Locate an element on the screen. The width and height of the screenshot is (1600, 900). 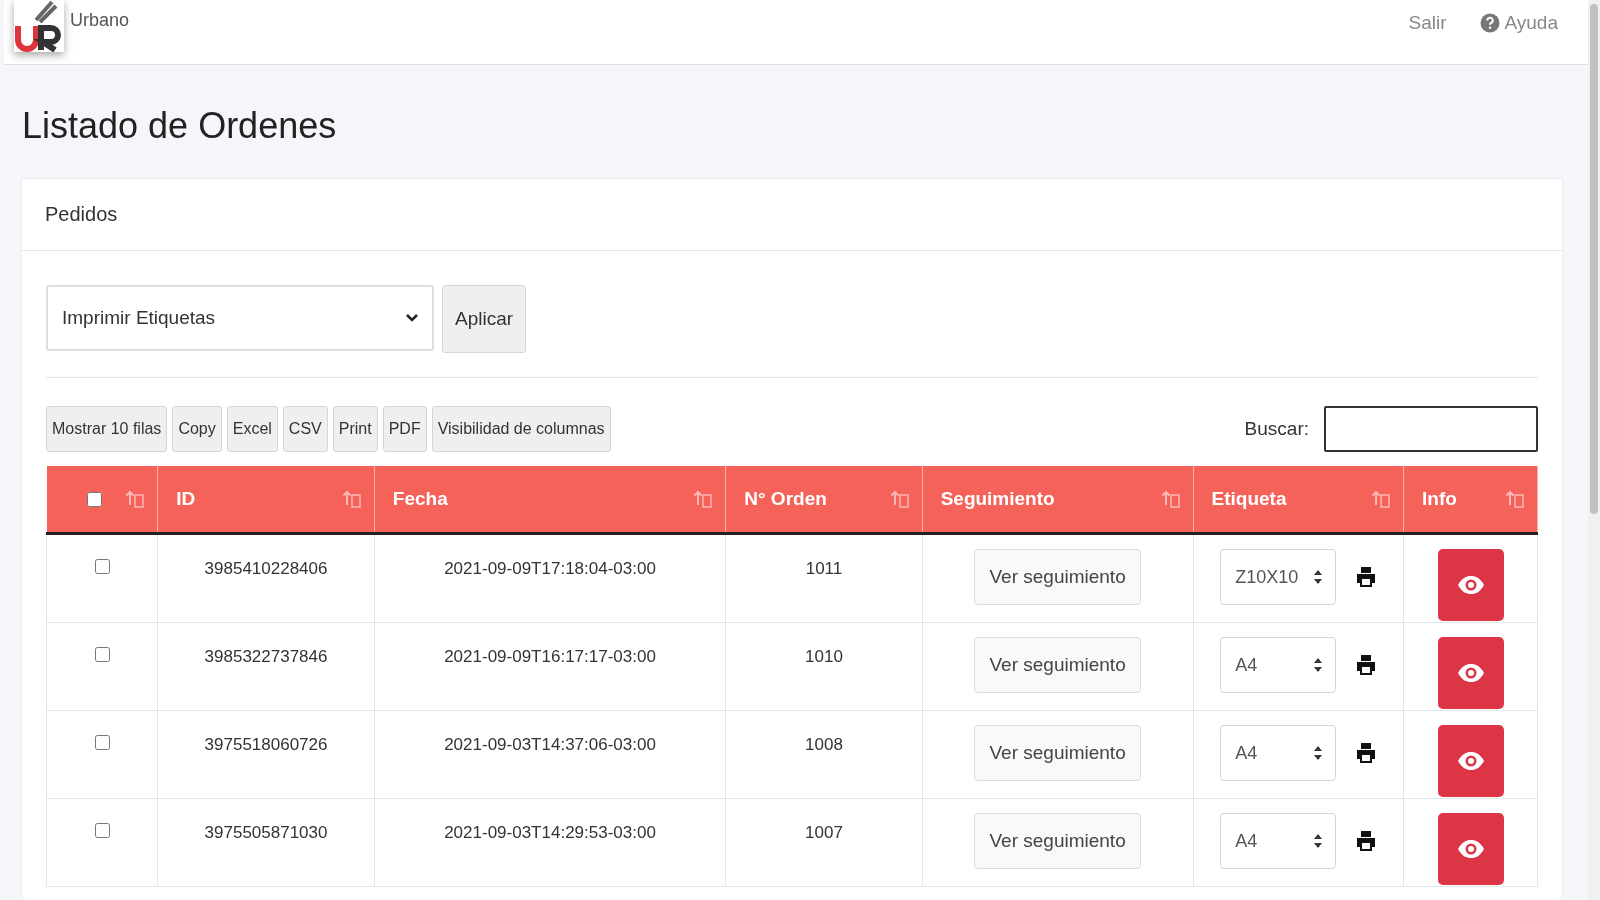
label-size-select: Z10X10 is located at coordinates (1278, 577).